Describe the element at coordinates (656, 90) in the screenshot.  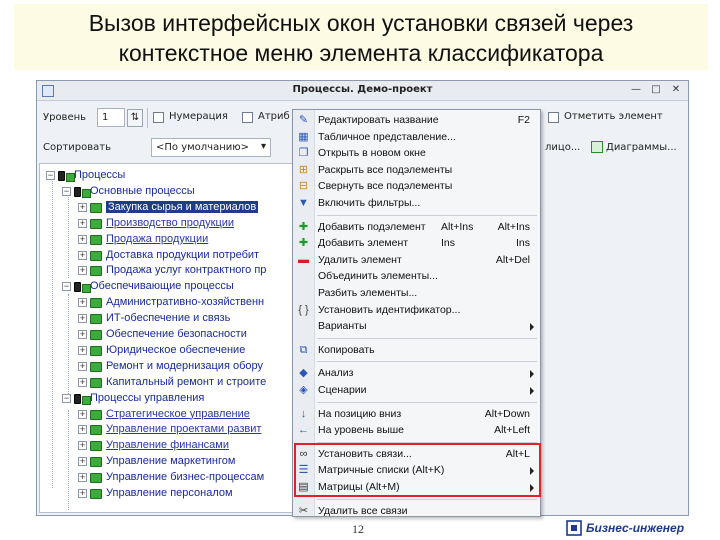
I see `maximize-button: □` at that location.